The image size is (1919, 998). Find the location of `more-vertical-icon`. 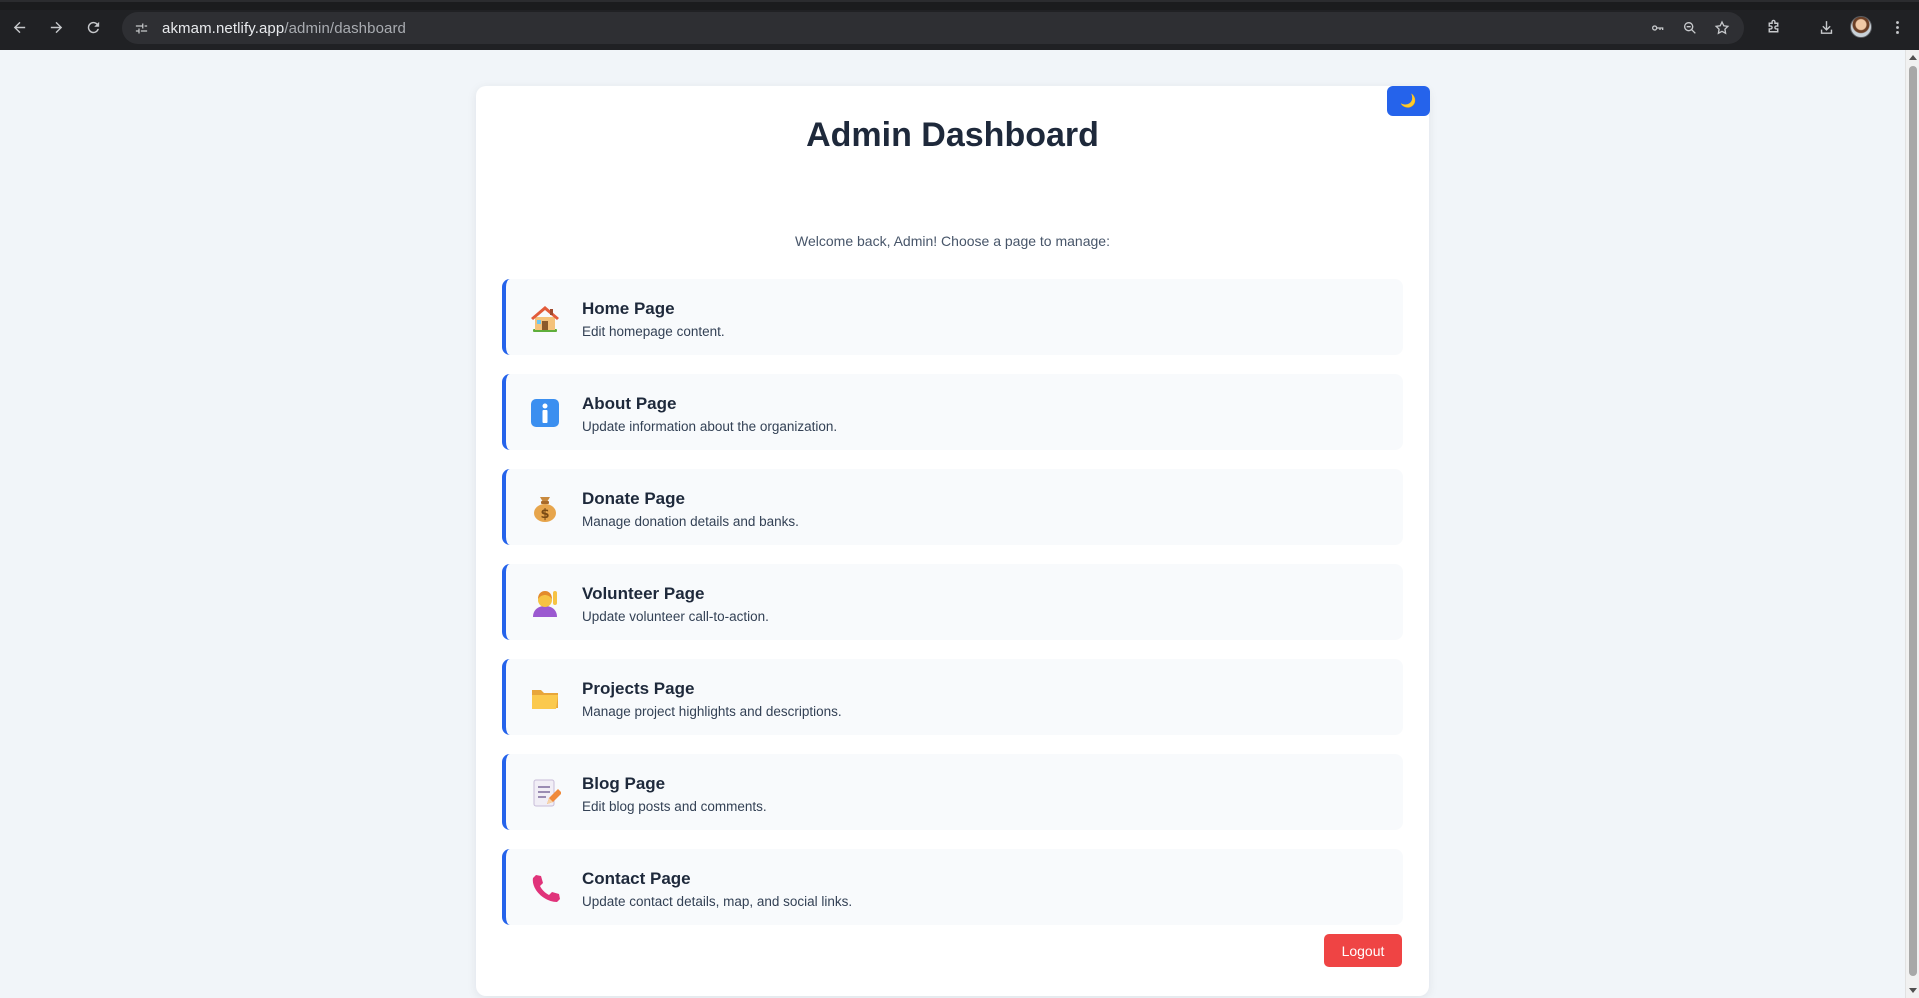

more-vertical-icon is located at coordinates (1897, 27).